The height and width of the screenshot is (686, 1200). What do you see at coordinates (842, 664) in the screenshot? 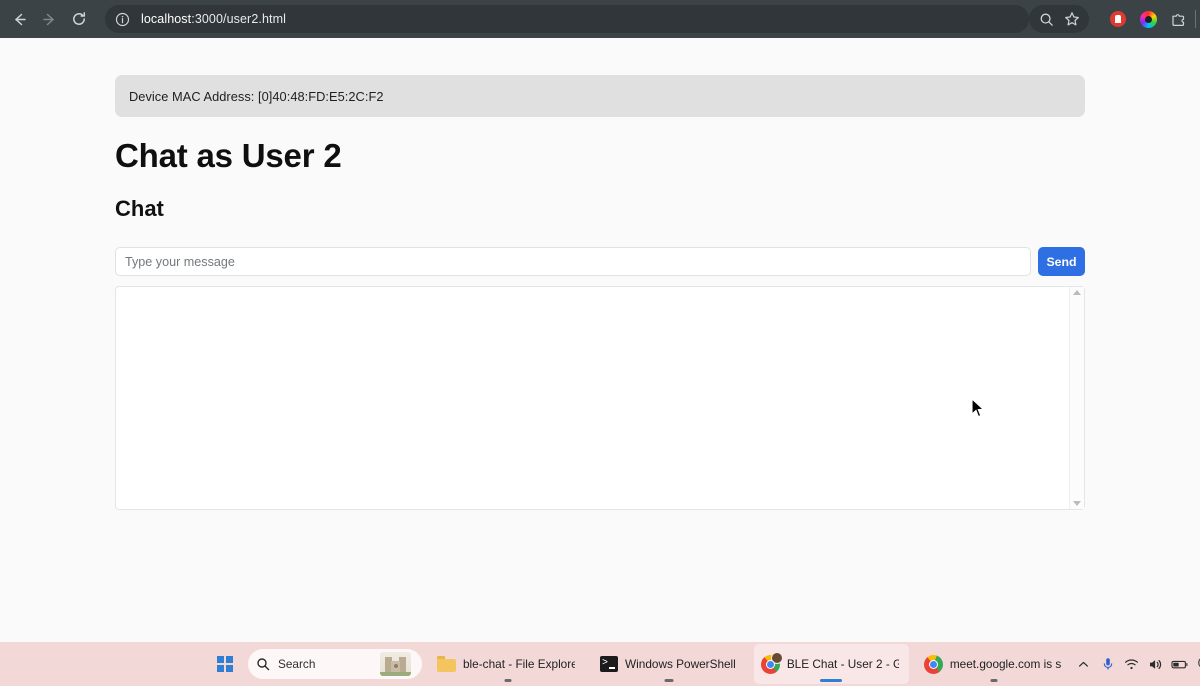
I see `task-label: BLE Chat - User 2 - Goo` at bounding box center [842, 664].